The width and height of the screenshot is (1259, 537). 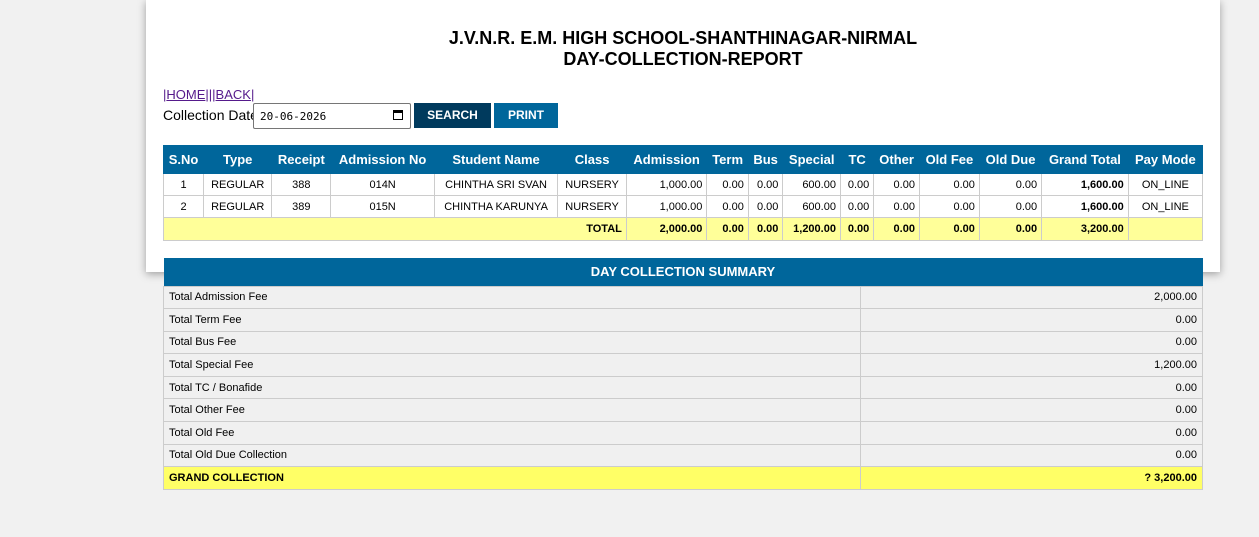 What do you see at coordinates (949, 229) in the screenshot?
I see `total-old-fee: 0.00` at bounding box center [949, 229].